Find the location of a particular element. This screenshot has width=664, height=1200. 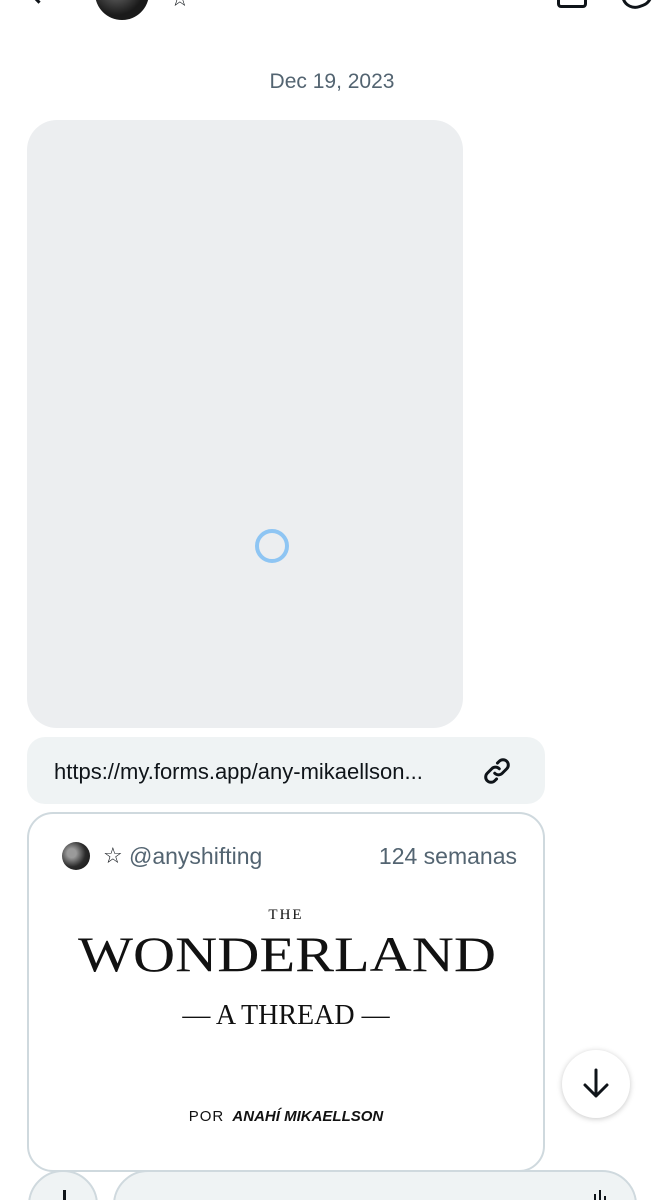

message-input is located at coordinates (375, 1185).